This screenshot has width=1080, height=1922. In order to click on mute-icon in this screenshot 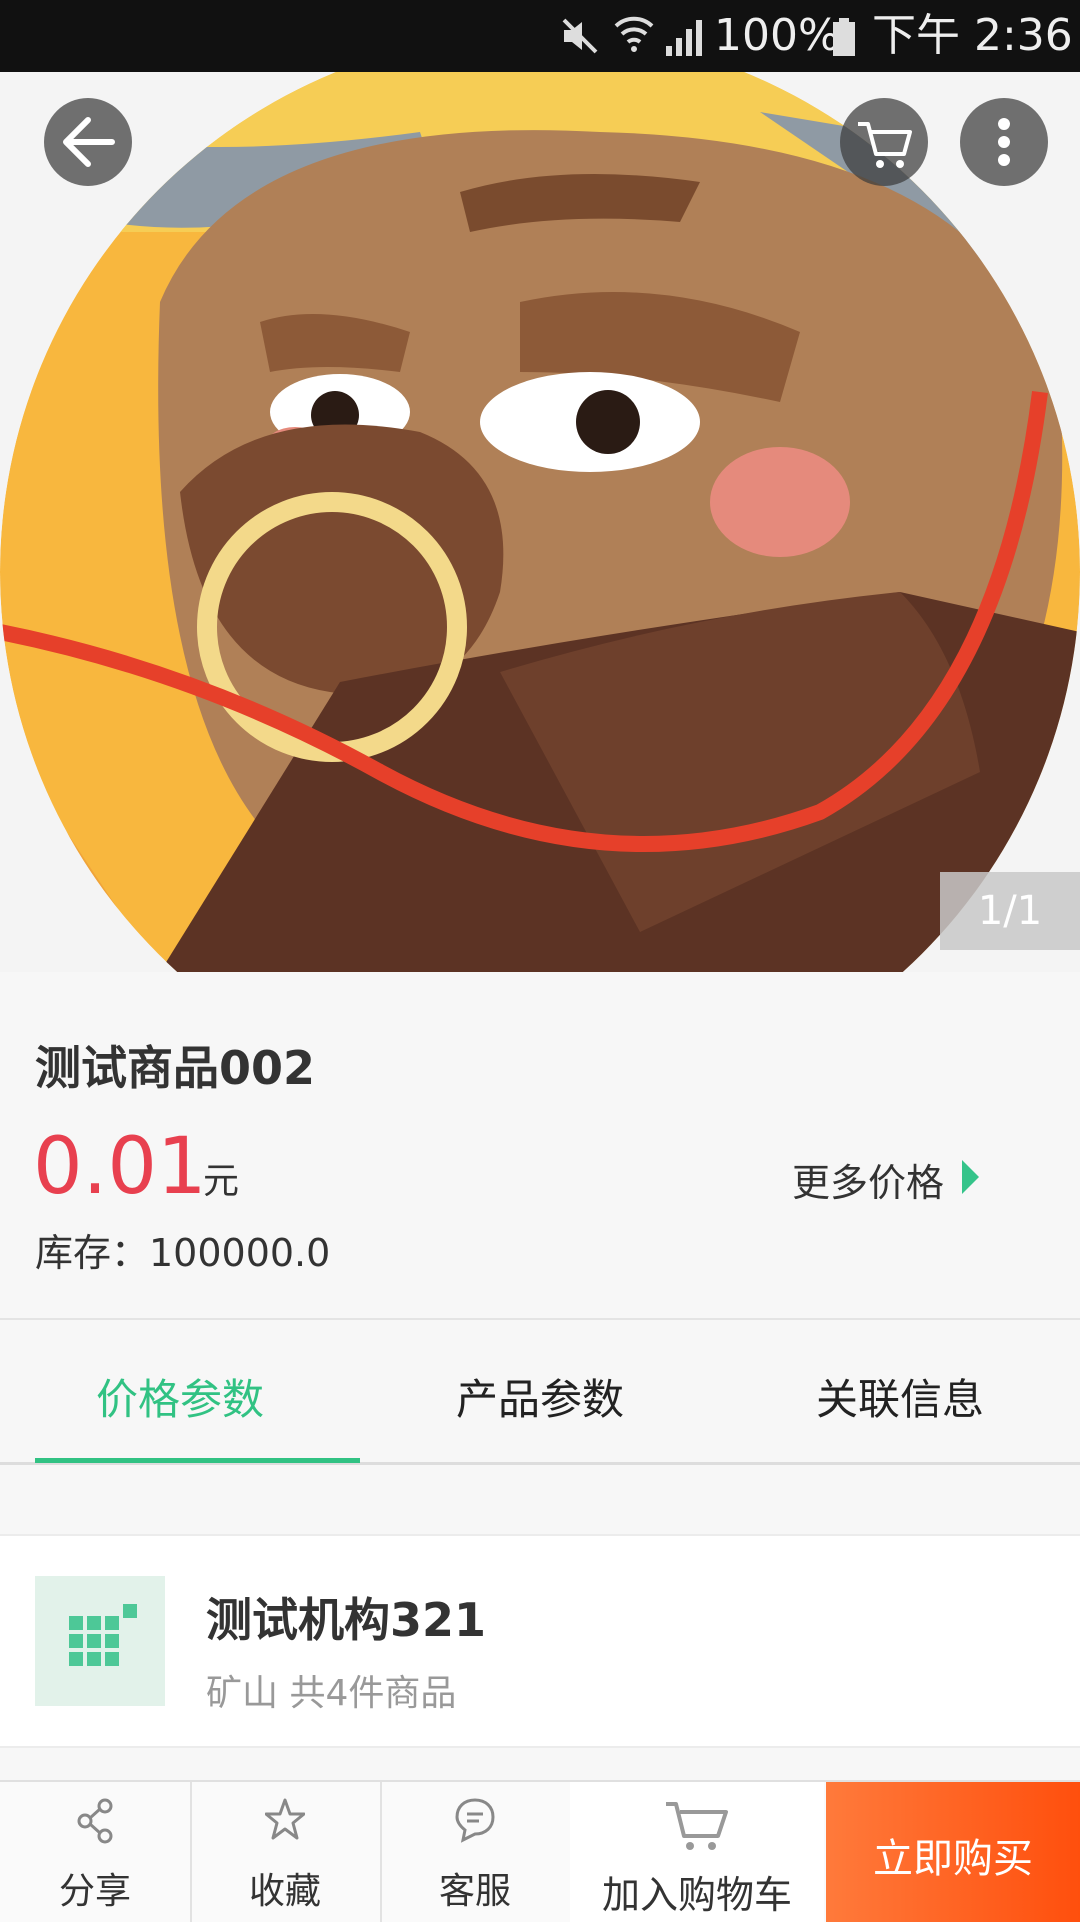, I will do `click(580, 36)`.